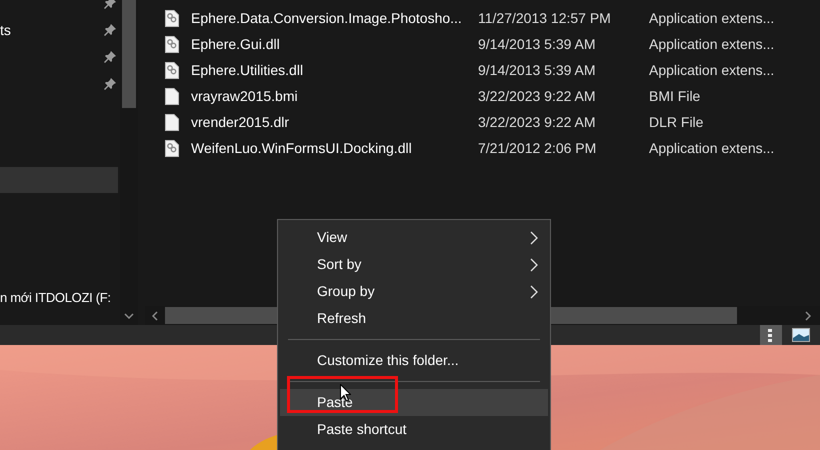 The image size is (820, 450). Describe the element at coordinates (545, 18) in the screenshot. I see `date-modified: 11/27/2013 12:57 PM` at that location.